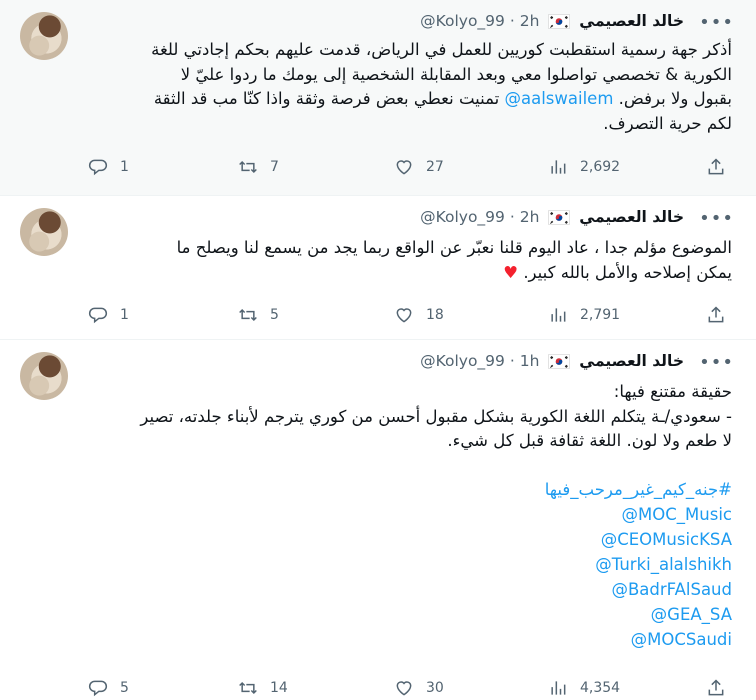 The width and height of the screenshot is (756, 700). Describe the element at coordinates (274, 167) in the screenshot. I see `retweet-count: 7` at that location.